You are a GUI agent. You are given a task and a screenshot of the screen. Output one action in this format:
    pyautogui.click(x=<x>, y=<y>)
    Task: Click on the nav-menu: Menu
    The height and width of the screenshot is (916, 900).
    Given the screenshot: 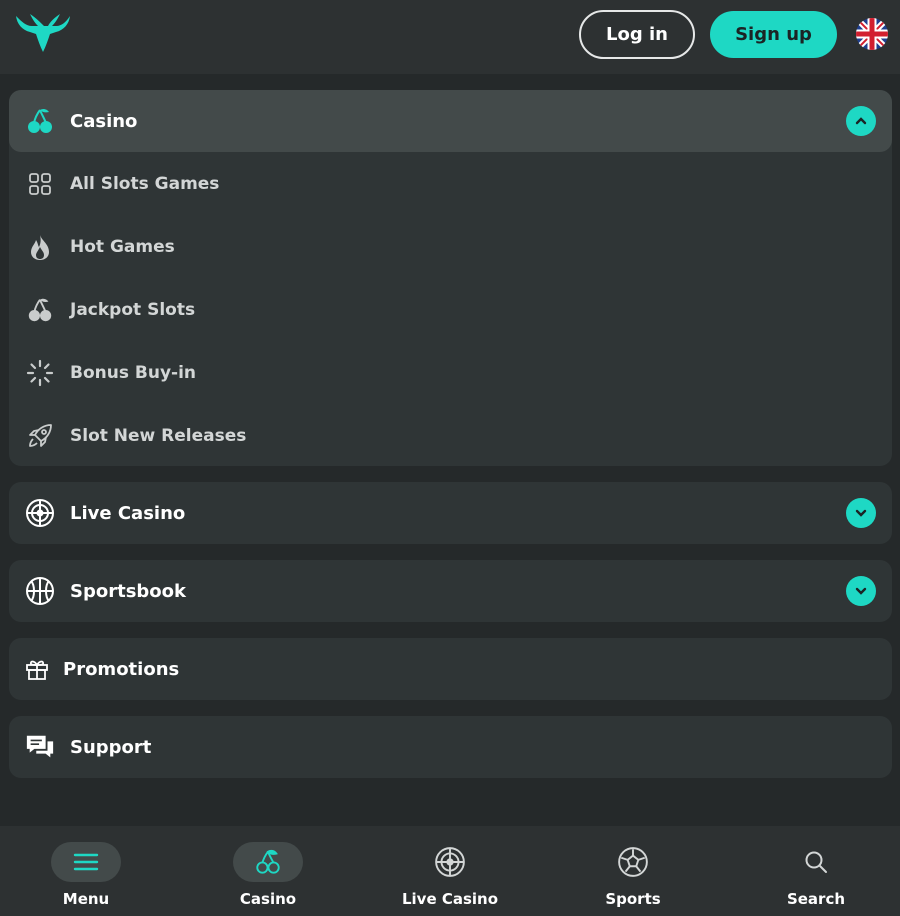 What is the action you would take?
    pyautogui.click(x=86, y=879)
    